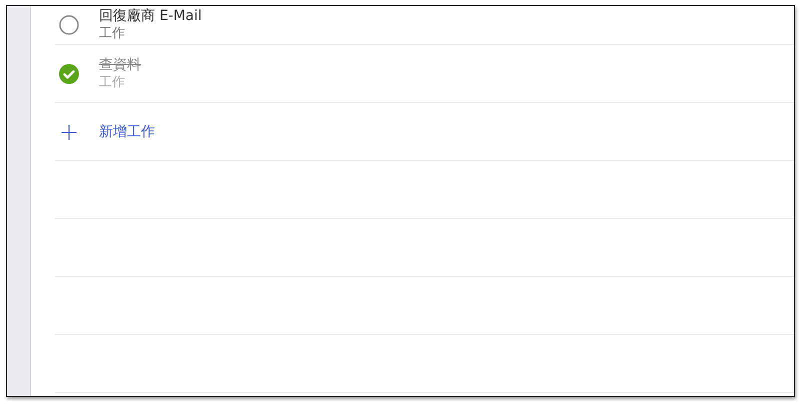 The height and width of the screenshot is (405, 800). Describe the element at coordinates (69, 74) in the screenshot. I see `checked-checkbox` at that location.